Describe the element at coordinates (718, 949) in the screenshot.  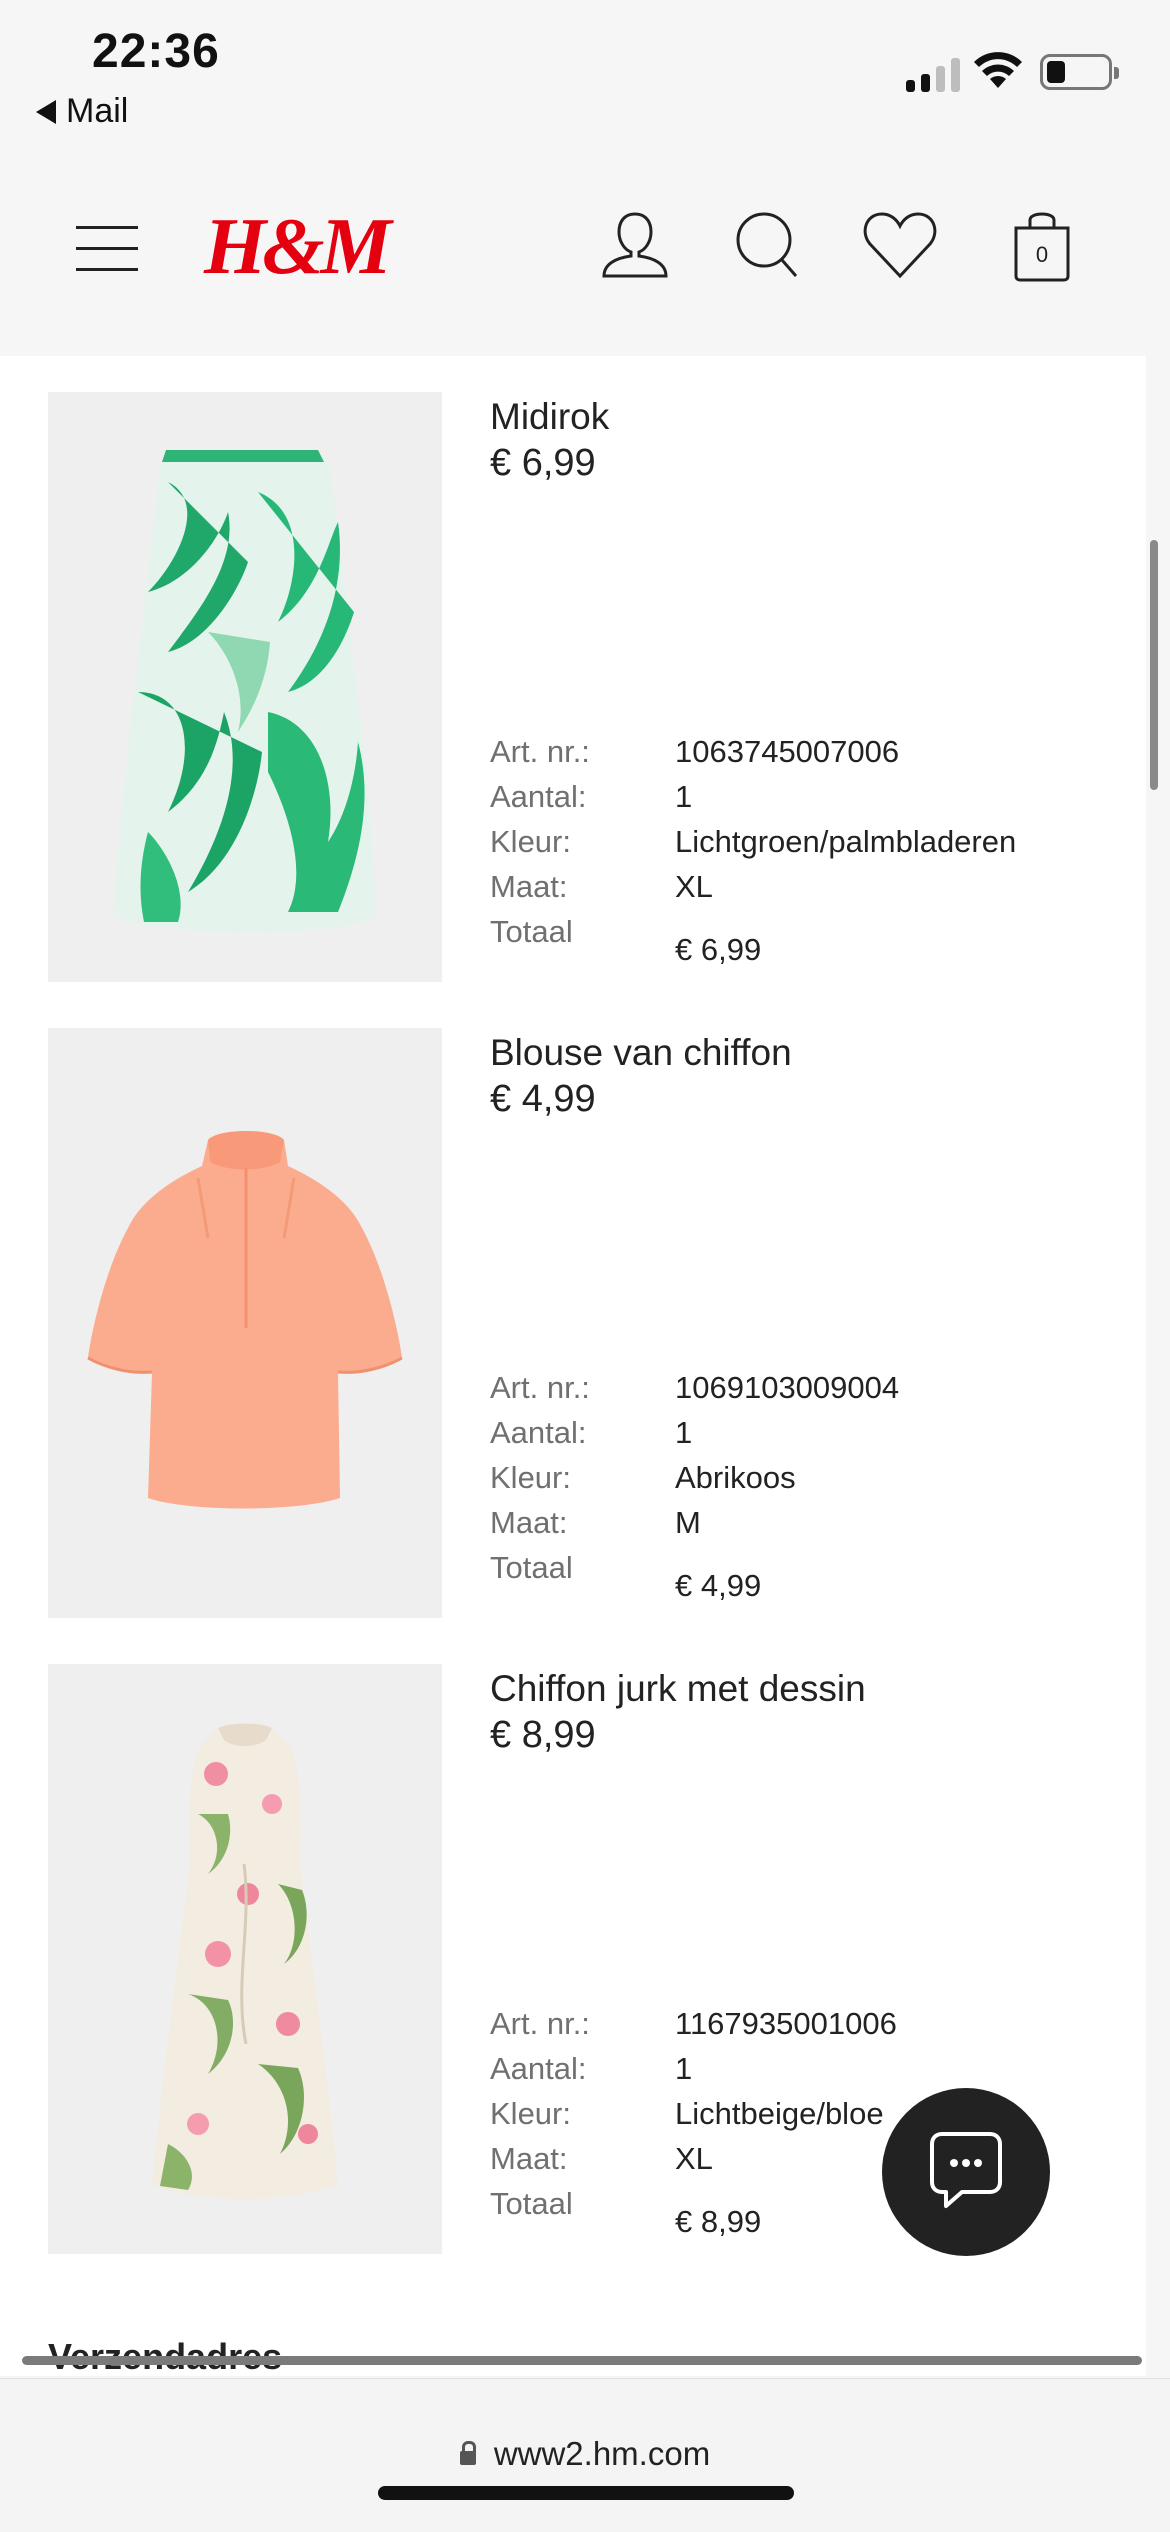
I see `total-value: € 6,99` at that location.